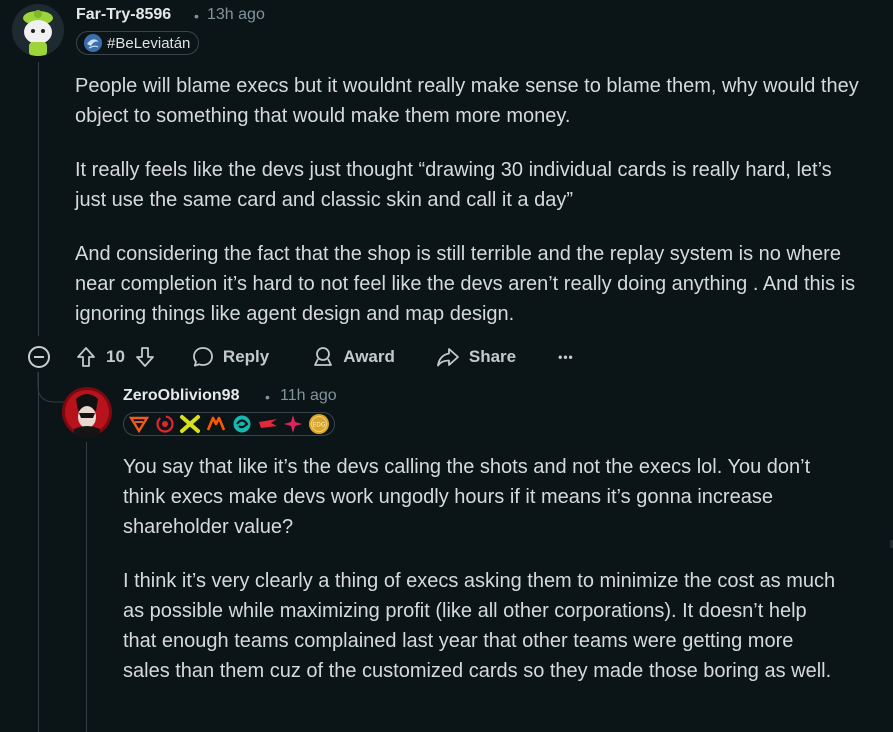  I want to click on username: ZeroOblivion98, so click(181, 396).